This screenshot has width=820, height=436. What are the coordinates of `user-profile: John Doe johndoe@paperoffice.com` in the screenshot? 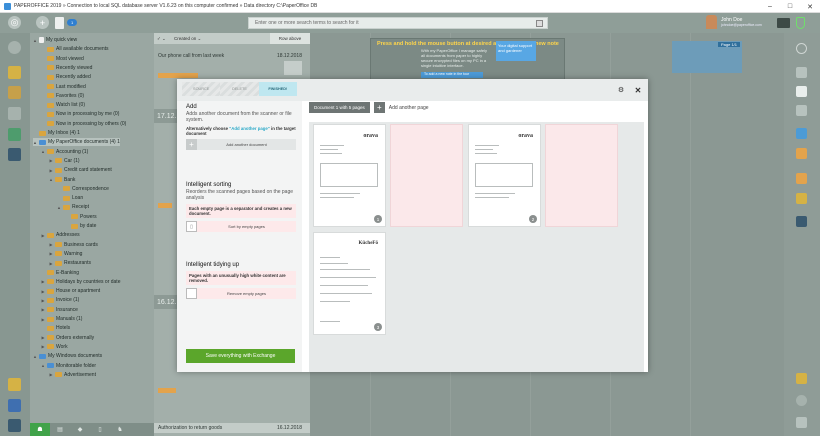 It's located at (734, 22).